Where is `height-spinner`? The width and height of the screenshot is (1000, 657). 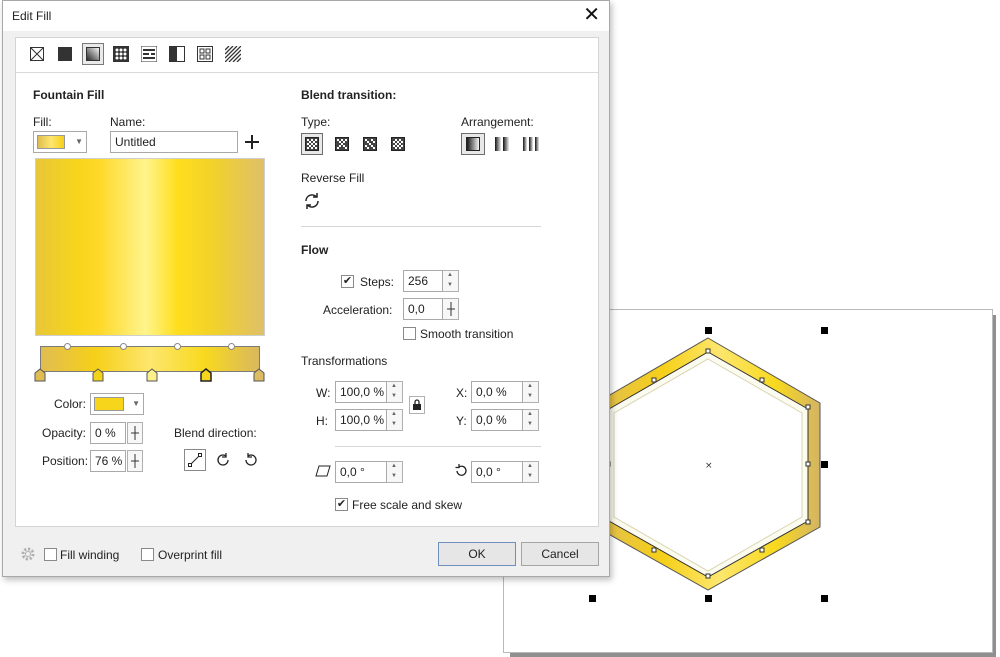 height-spinner is located at coordinates (395, 420).